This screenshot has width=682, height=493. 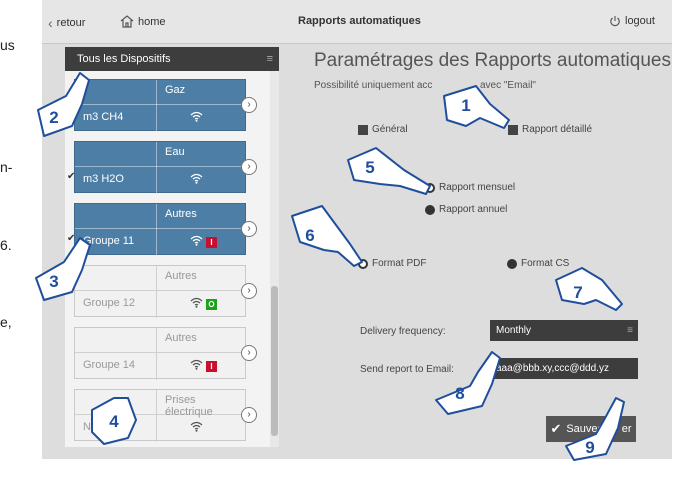 What do you see at coordinates (310, 235) in the screenshot?
I see `callout-number-6: 6` at bounding box center [310, 235].